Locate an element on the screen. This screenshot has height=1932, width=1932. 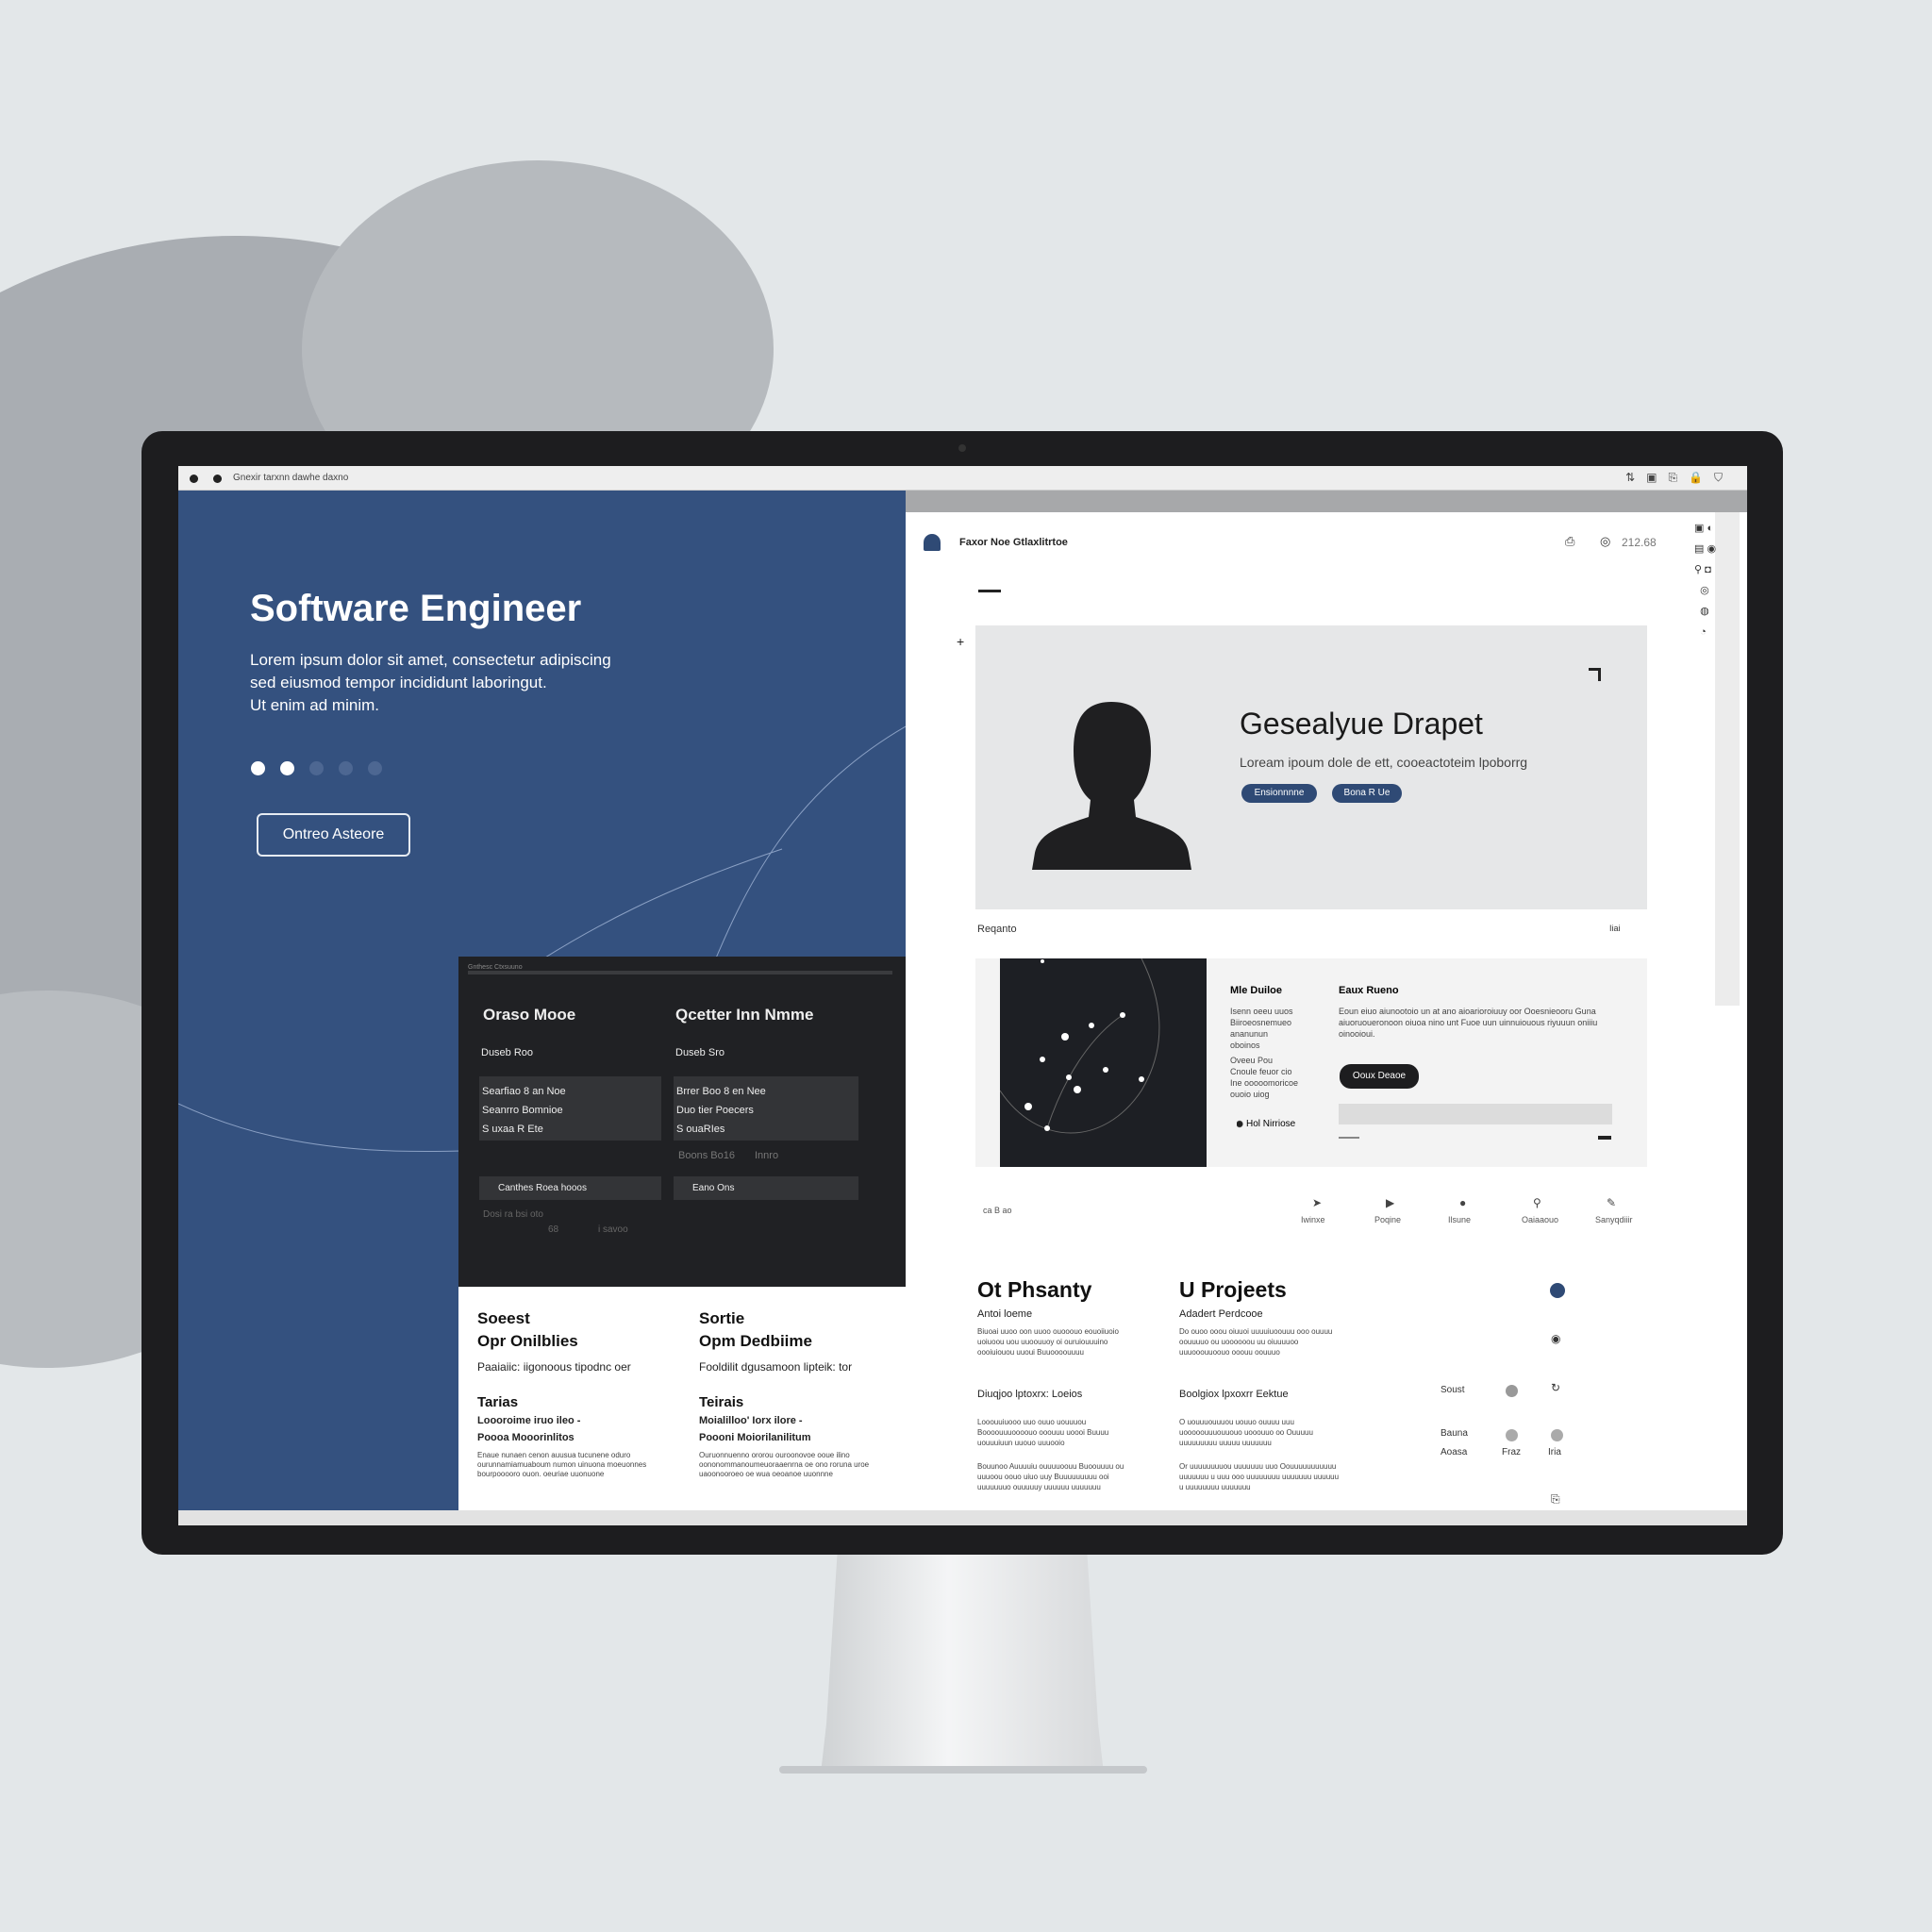
side-label-1: Soust is located at coordinates (1453, 1390).